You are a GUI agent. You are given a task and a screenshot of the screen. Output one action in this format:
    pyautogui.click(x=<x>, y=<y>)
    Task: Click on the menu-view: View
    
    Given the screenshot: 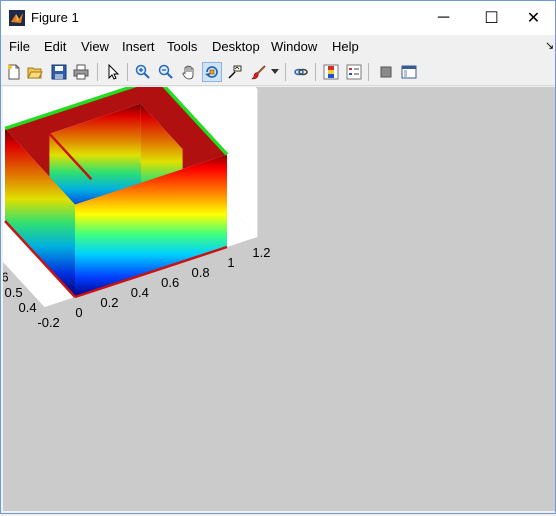 What is the action you would take?
    pyautogui.click(x=95, y=46)
    